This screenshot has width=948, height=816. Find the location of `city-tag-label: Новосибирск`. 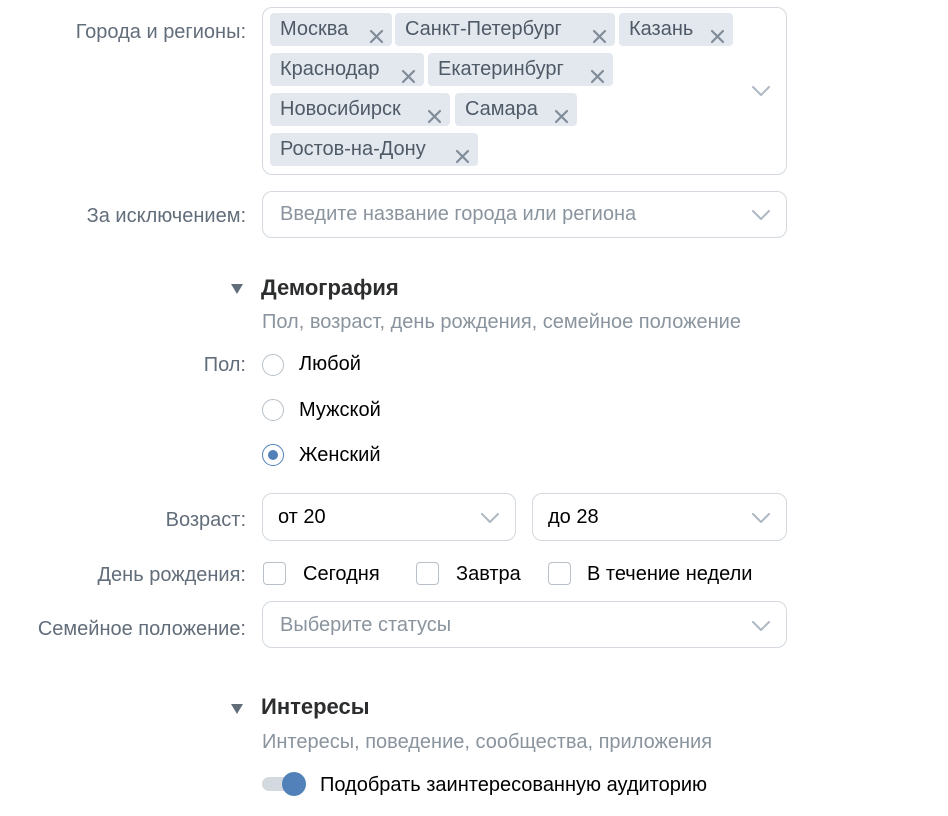

city-tag-label: Новосибирск is located at coordinates (340, 109).